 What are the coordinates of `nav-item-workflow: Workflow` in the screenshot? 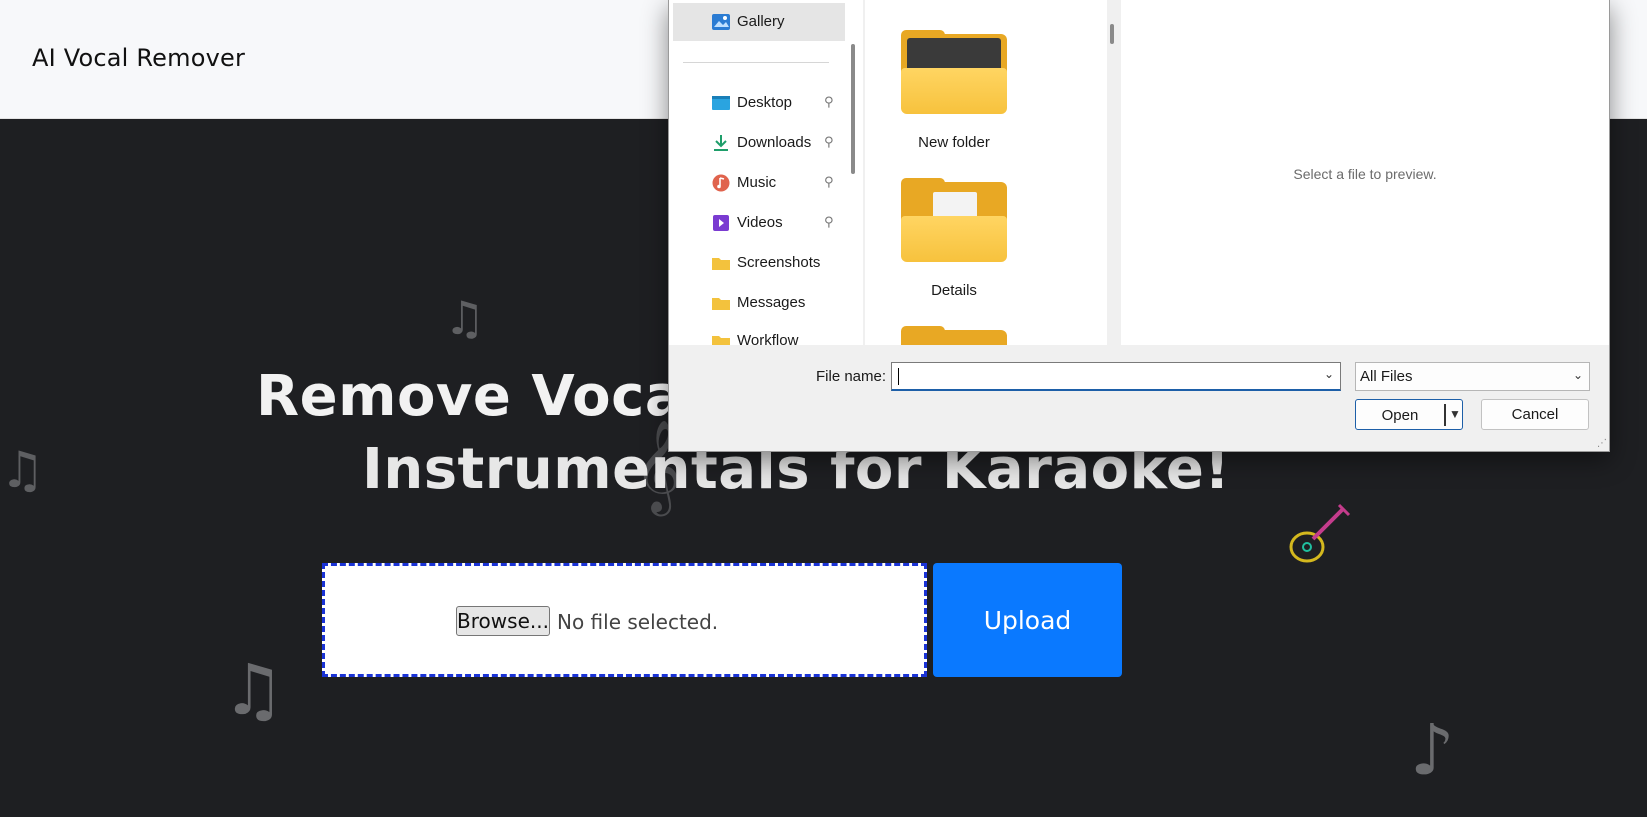 It's located at (759, 333).